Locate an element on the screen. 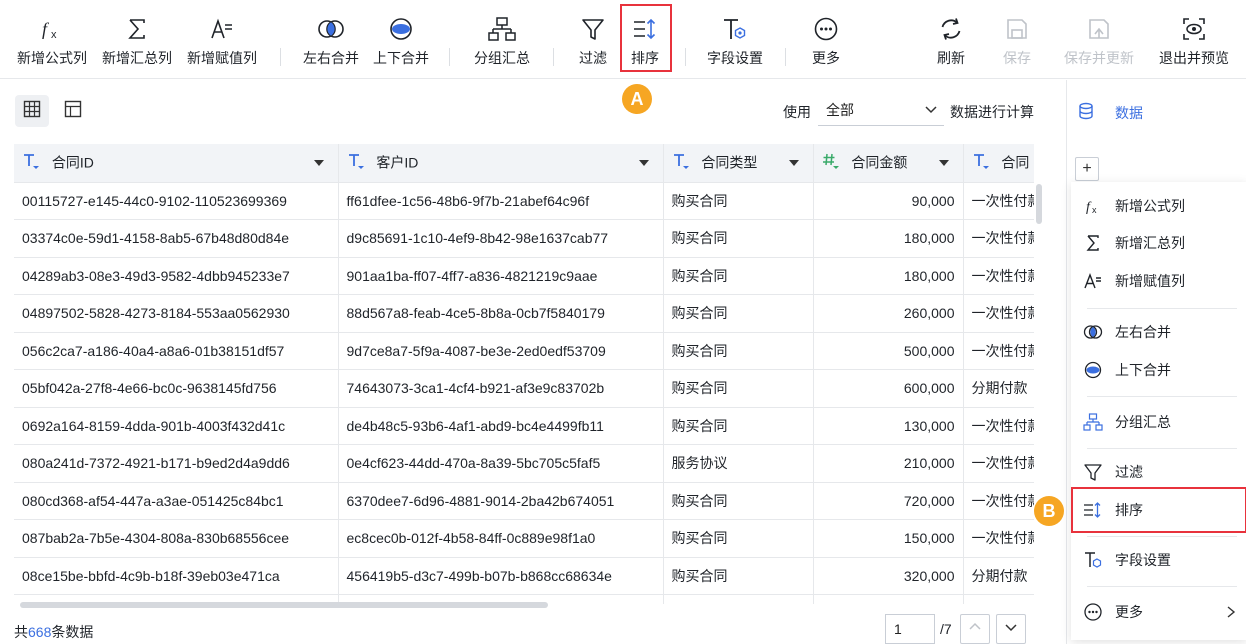  toolbar-filter-button: 过滤 is located at coordinates (593, 38).